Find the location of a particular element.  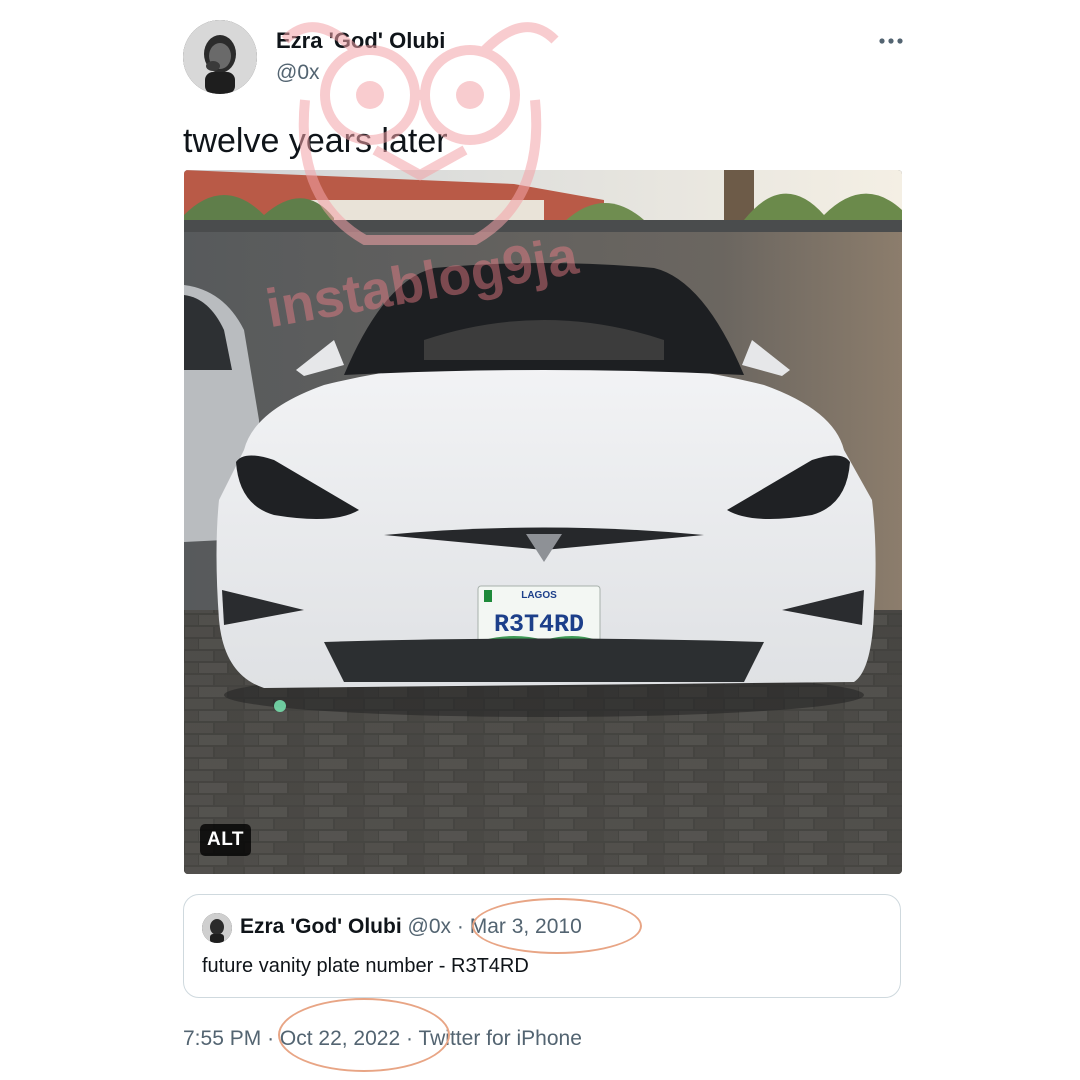

quoted-tweet-date: Mar 3, 2010 is located at coordinates (525, 926).